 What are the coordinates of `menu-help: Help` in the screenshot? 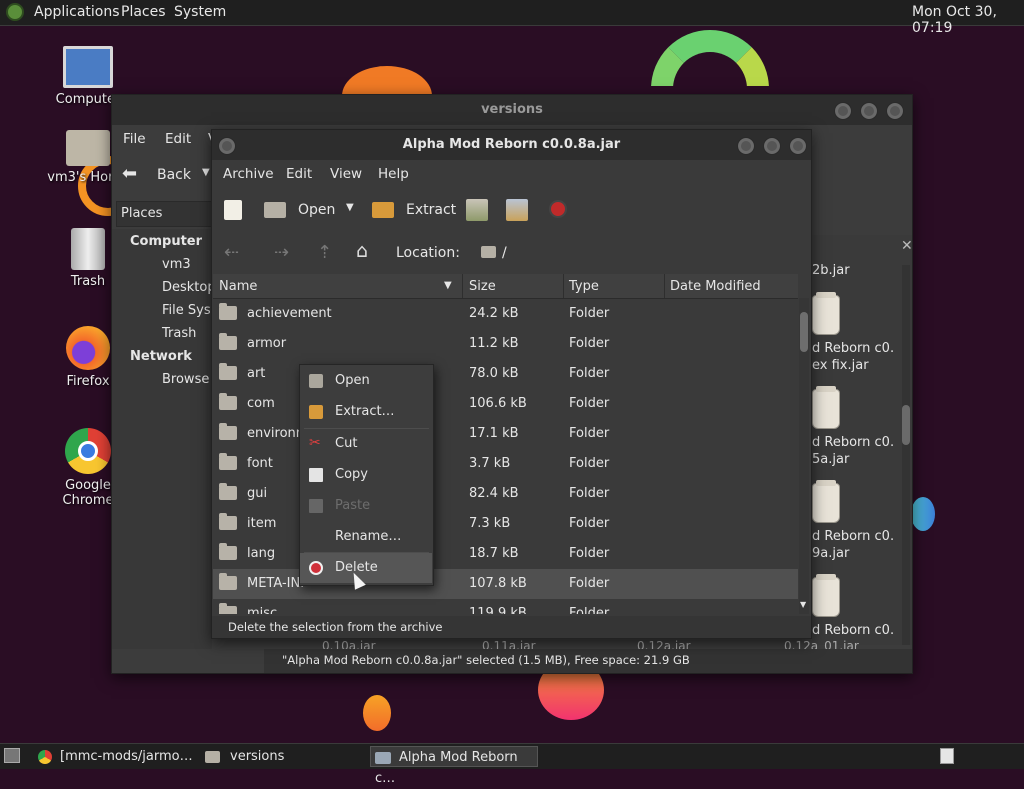 It's located at (393, 174).